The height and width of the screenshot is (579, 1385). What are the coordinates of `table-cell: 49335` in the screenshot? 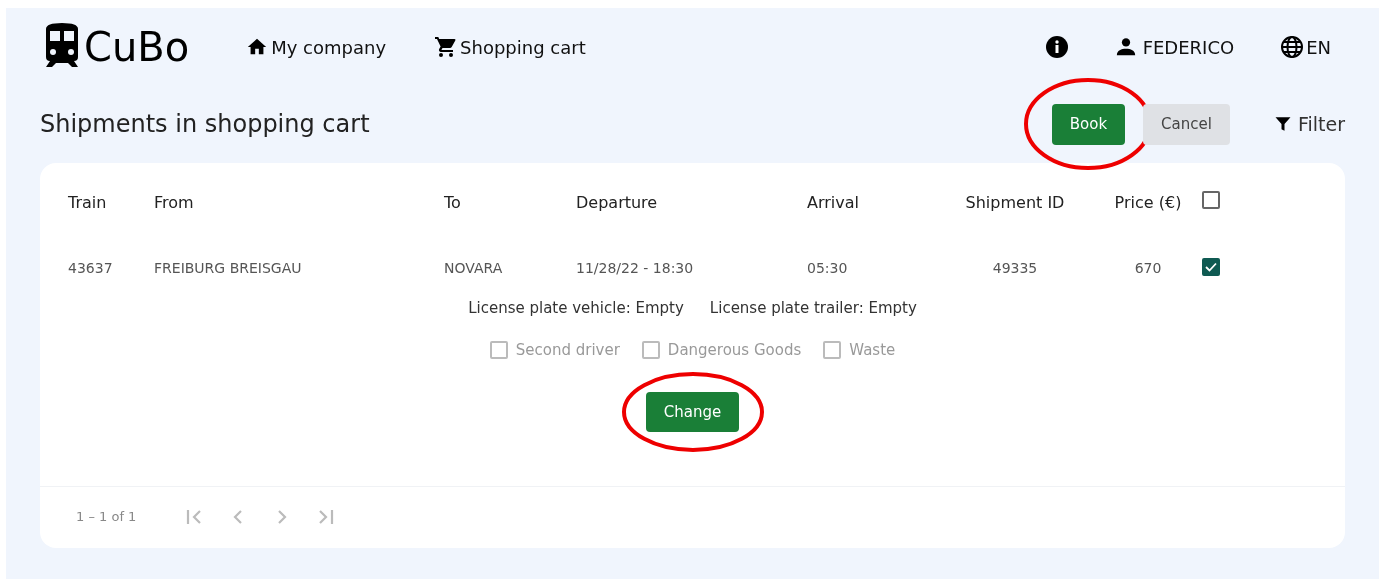 It's located at (1015, 267).